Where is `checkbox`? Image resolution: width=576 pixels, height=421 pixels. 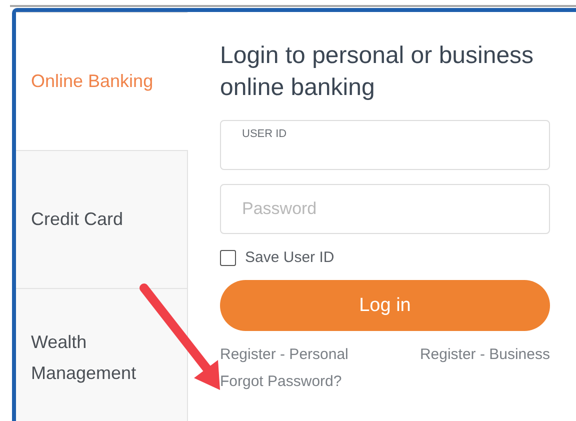
checkbox is located at coordinates (228, 258).